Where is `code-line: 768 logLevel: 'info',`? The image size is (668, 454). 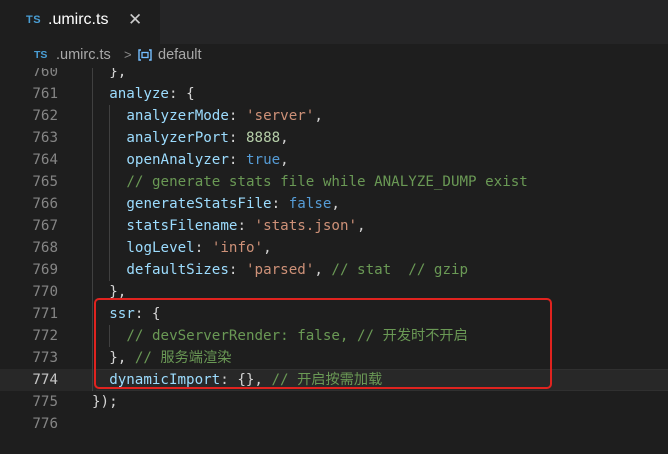
code-line: 768 logLevel: 'info', is located at coordinates (334, 248).